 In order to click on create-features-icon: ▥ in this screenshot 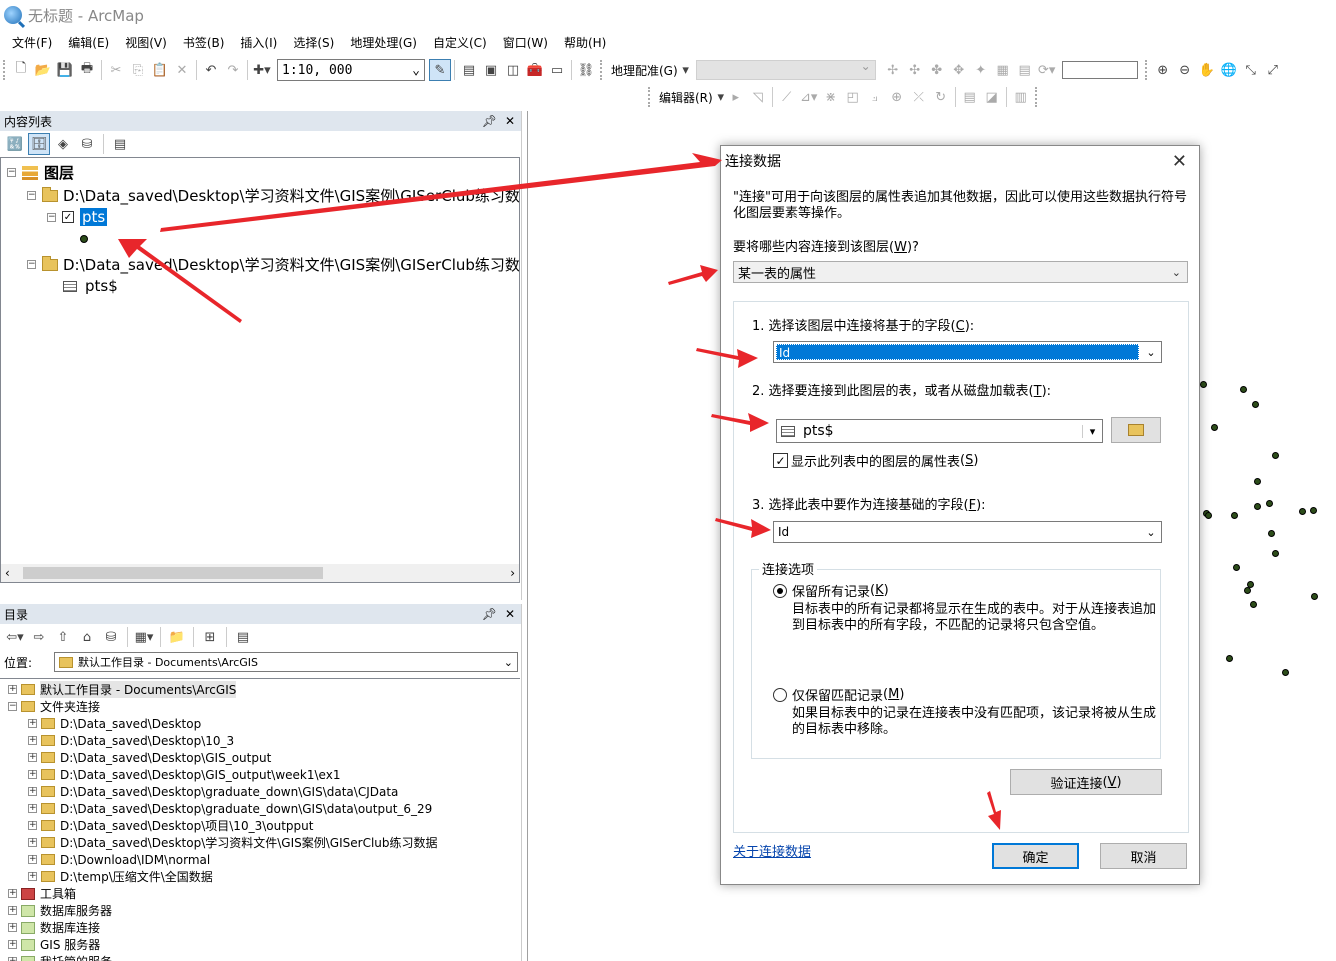, I will do `click(1021, 97)`.